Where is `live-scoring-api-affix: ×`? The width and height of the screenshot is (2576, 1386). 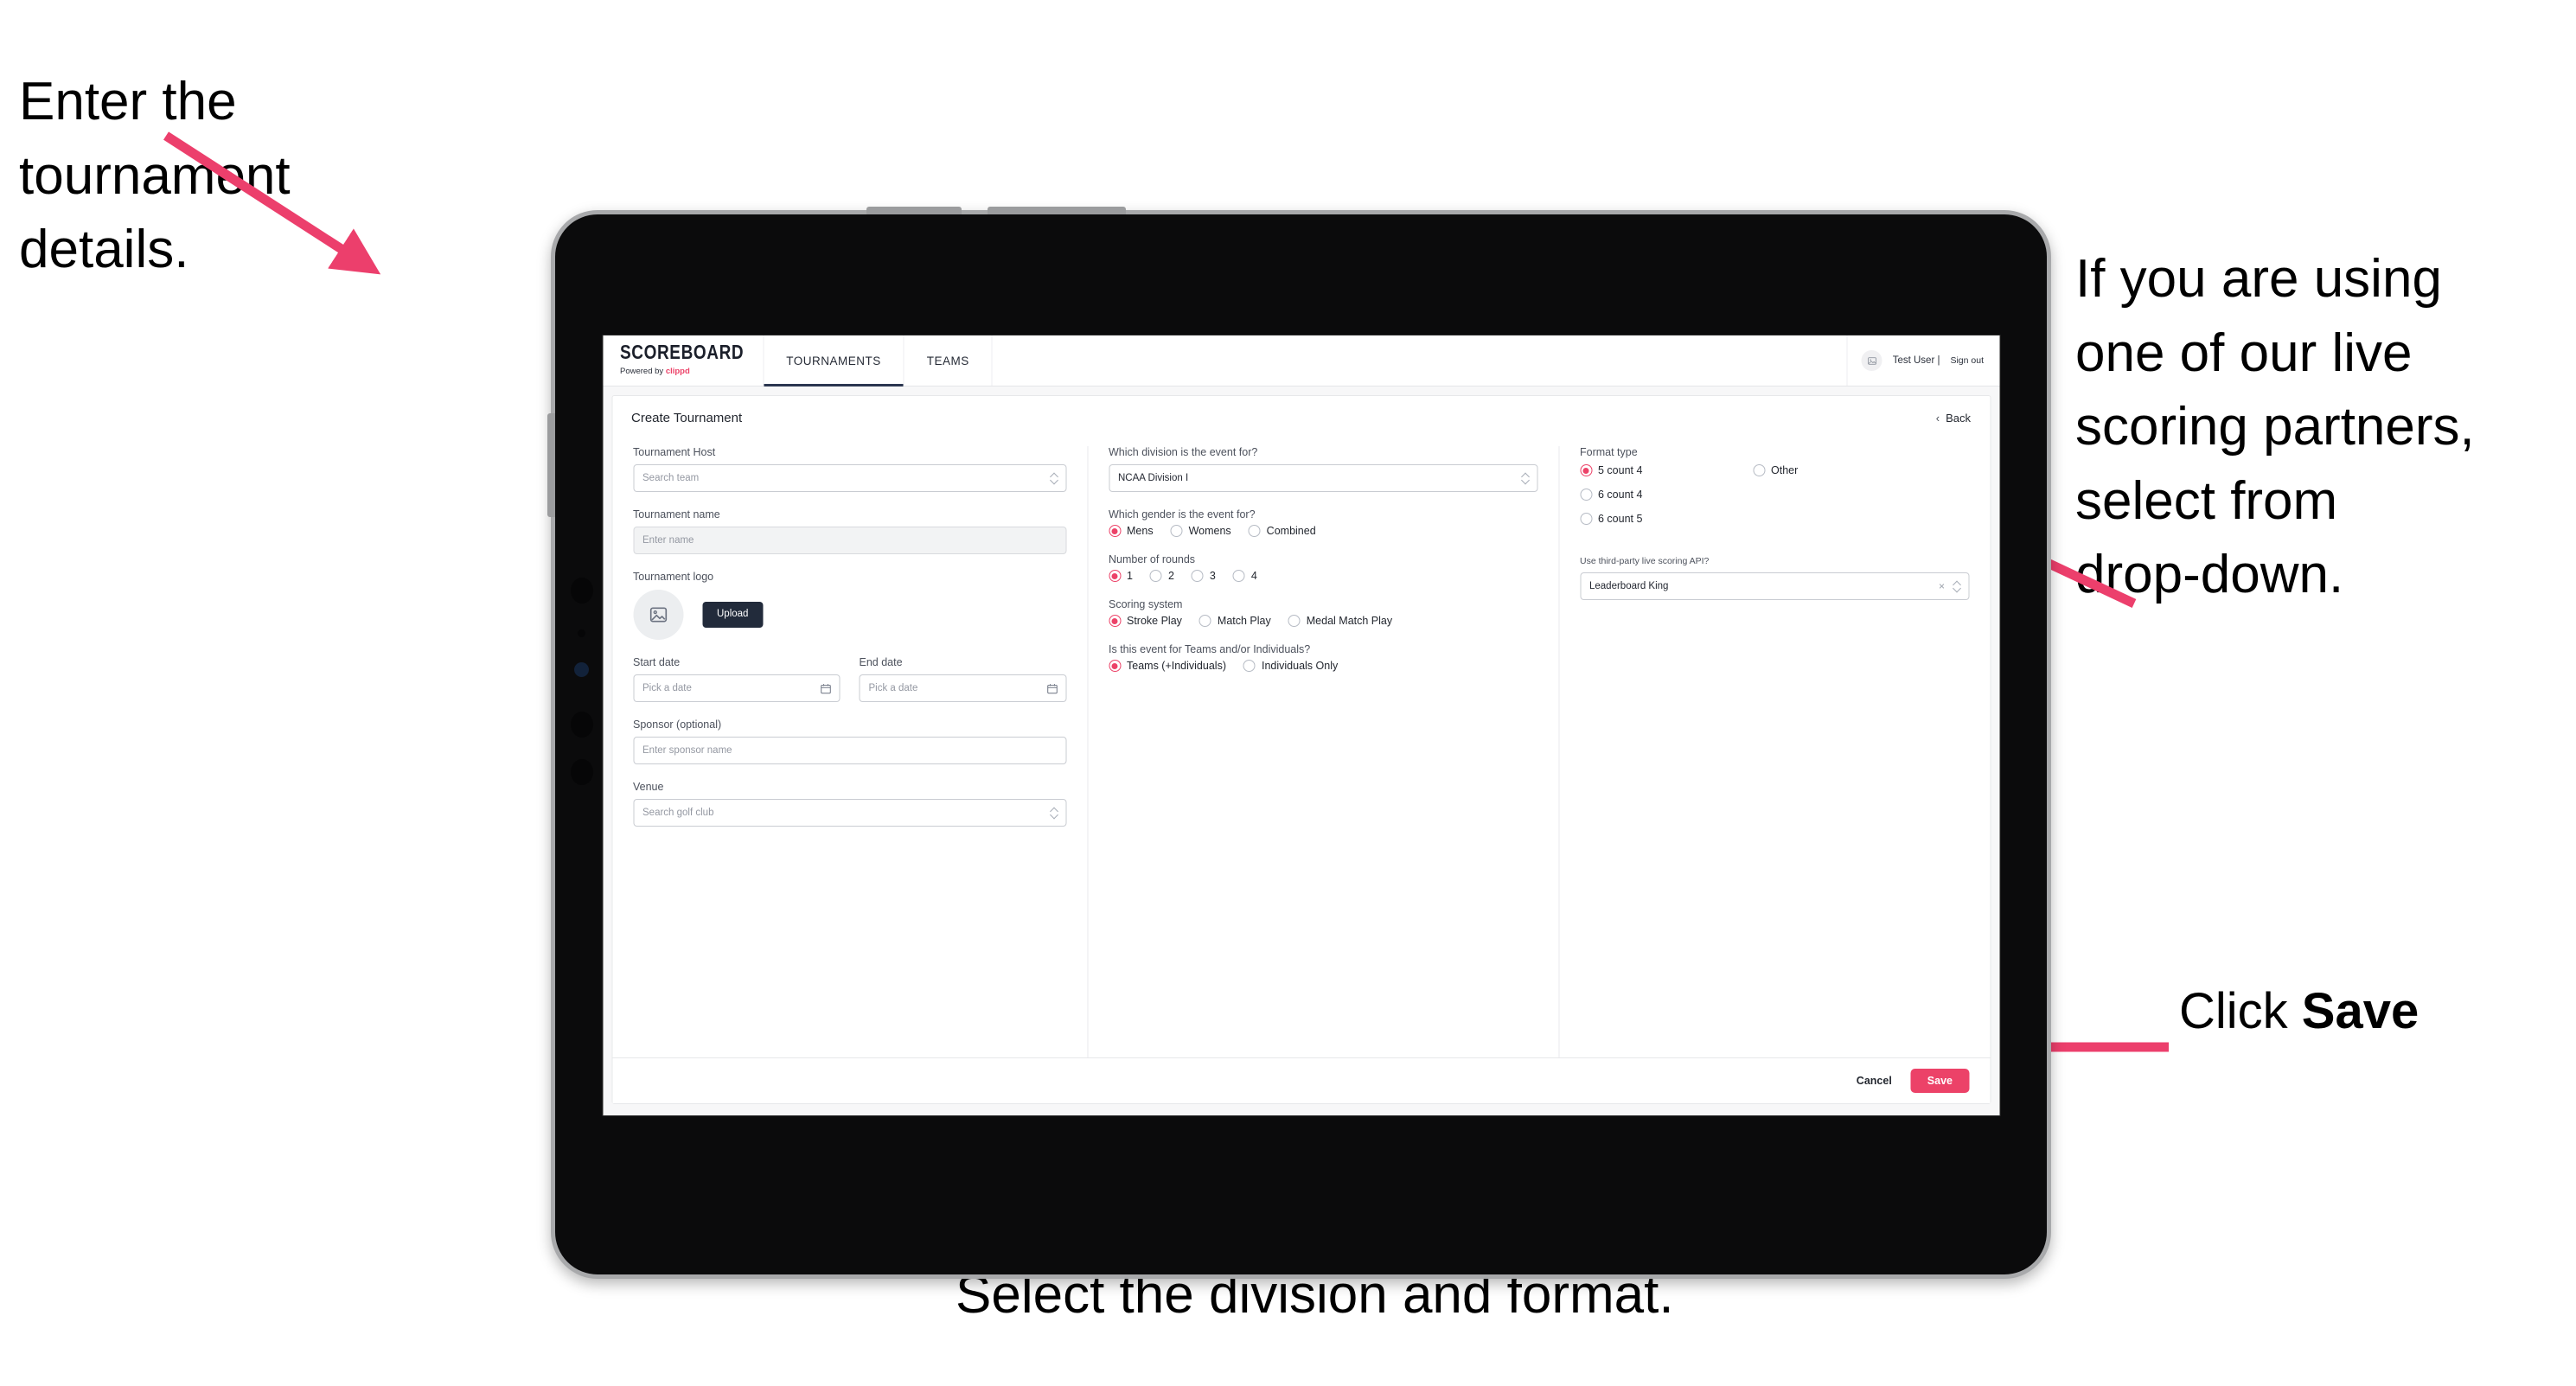 live-scoring-api-affix: × is located at coordinates (1950, 586).